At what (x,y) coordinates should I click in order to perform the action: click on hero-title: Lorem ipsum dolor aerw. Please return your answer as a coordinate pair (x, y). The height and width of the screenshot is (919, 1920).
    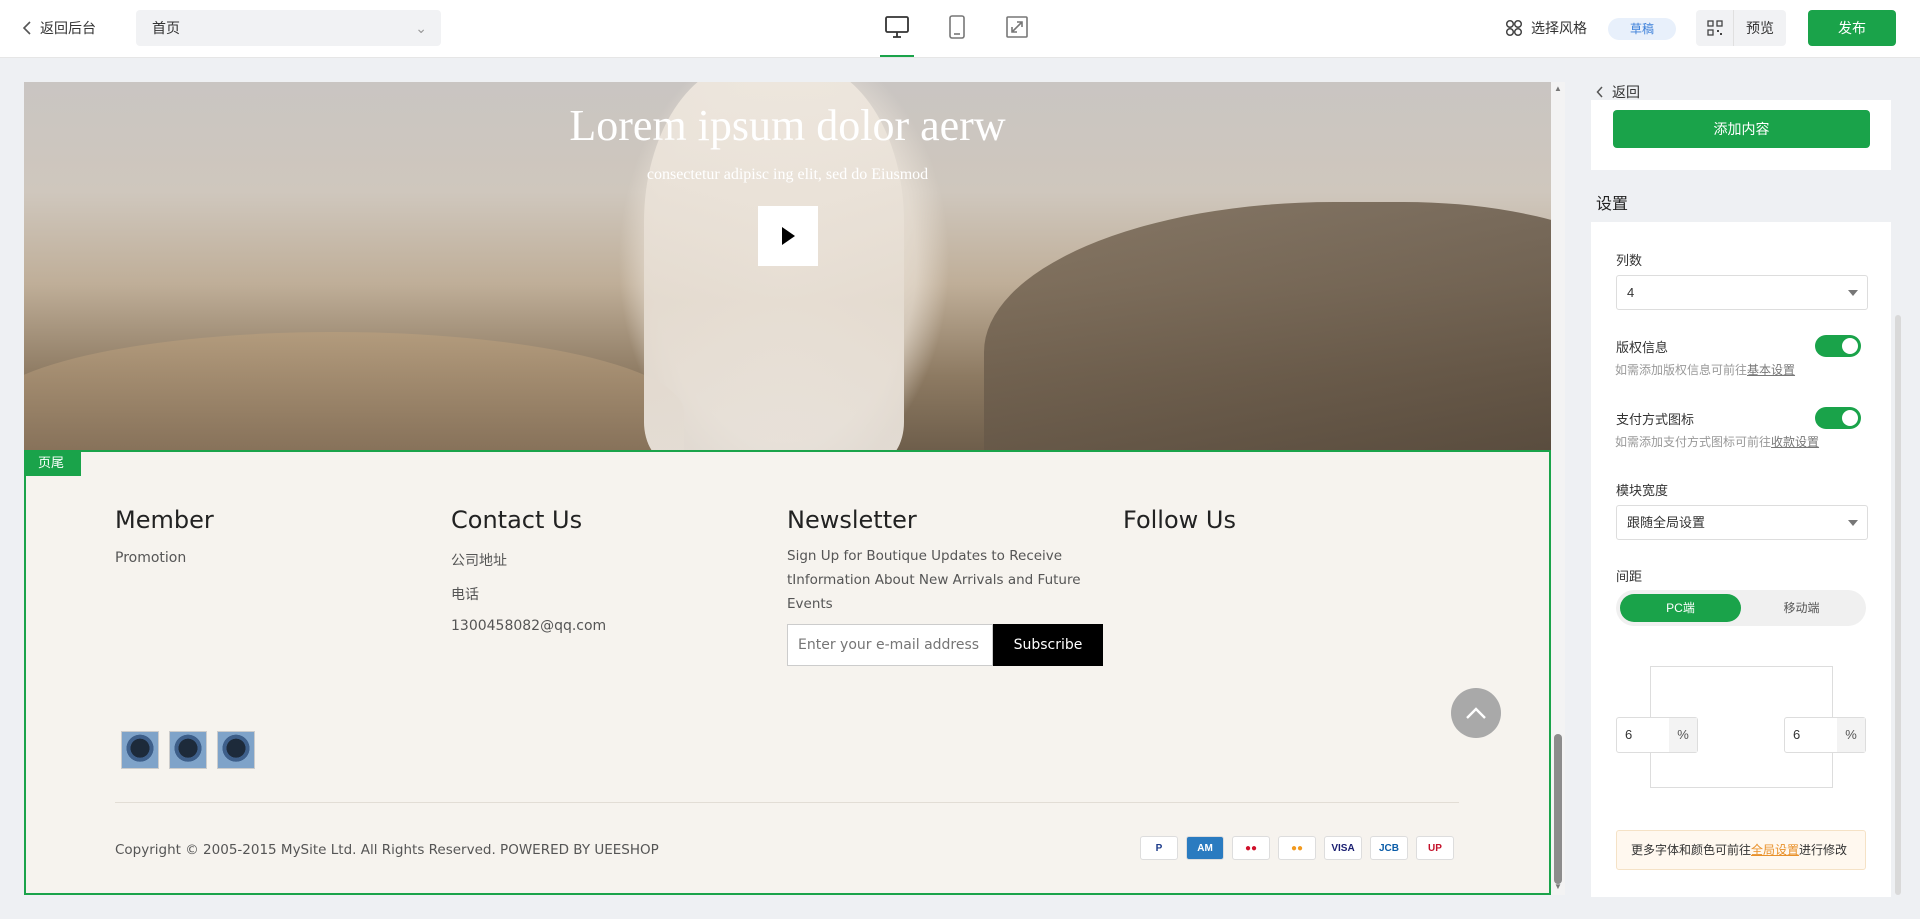
    Looking at the image, I should click on (787, 125).